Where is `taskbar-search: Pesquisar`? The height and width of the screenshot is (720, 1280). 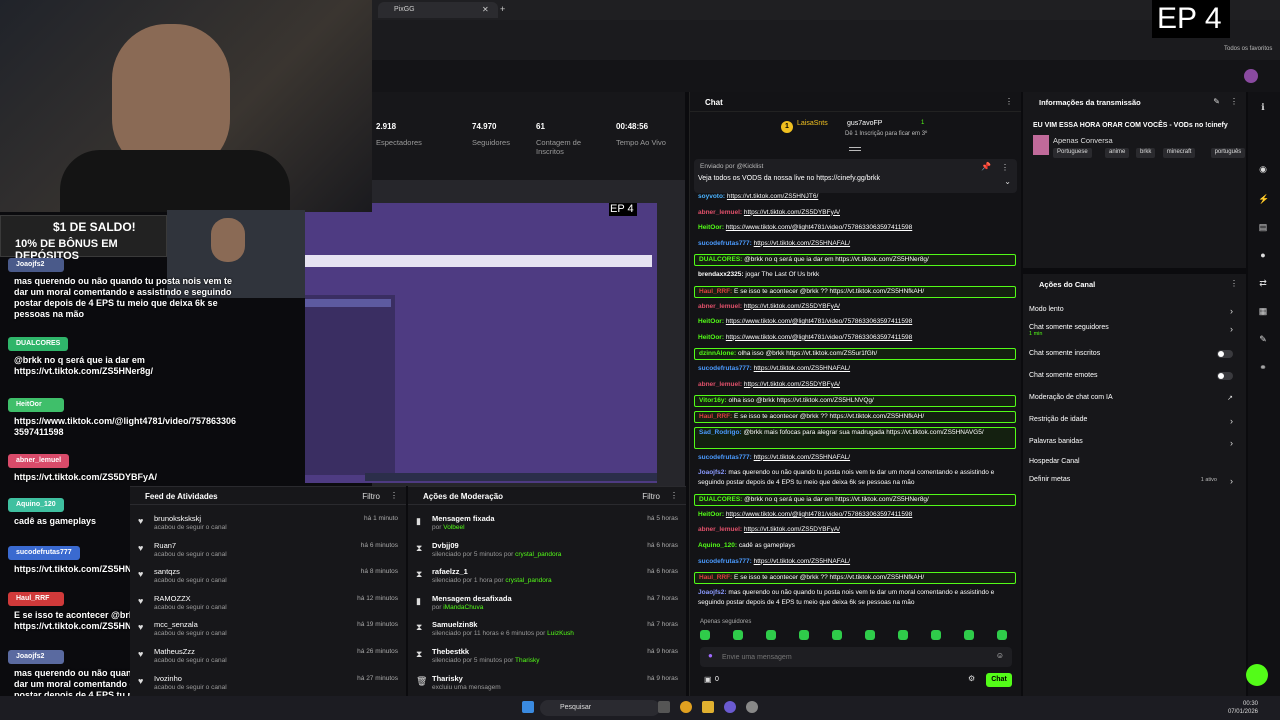 taskbar-search: Pesquisar is located at coordinates (600, 708).